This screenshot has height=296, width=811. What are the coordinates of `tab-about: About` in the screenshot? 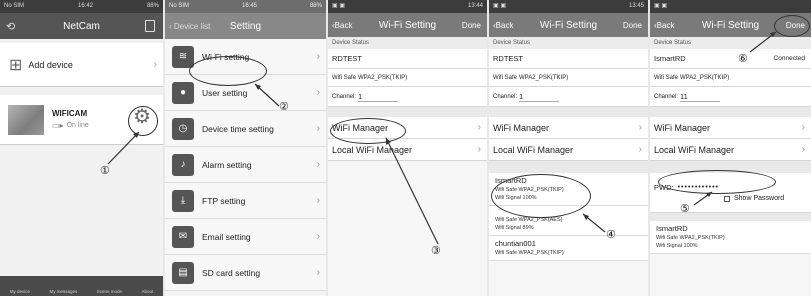 It's located at (147, 291).